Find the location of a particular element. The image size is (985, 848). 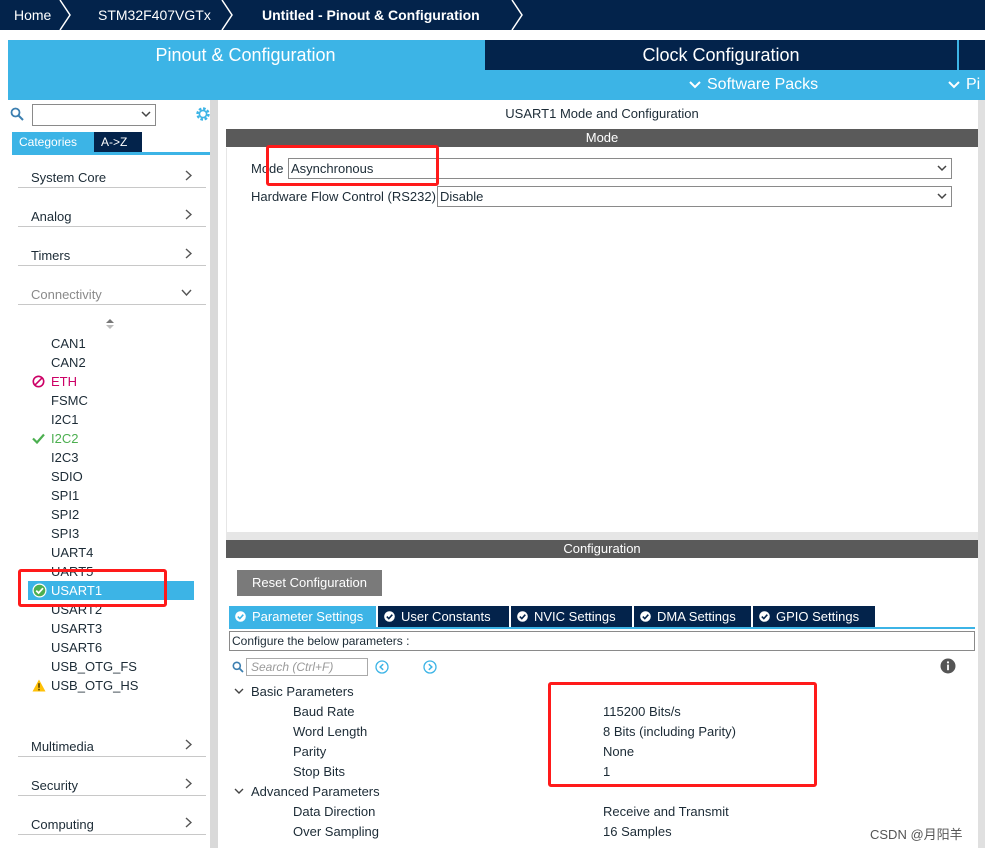

param-word-length: Word Length is located at coordinates (330, 731).